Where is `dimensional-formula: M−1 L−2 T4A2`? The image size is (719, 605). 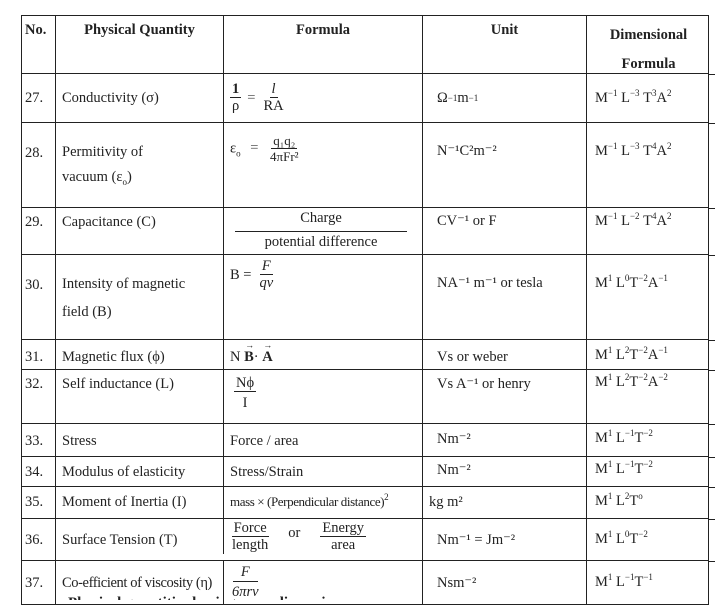
dimensional-formula: M−1 L−2 T4A2 is located at coordinates (647, 231).